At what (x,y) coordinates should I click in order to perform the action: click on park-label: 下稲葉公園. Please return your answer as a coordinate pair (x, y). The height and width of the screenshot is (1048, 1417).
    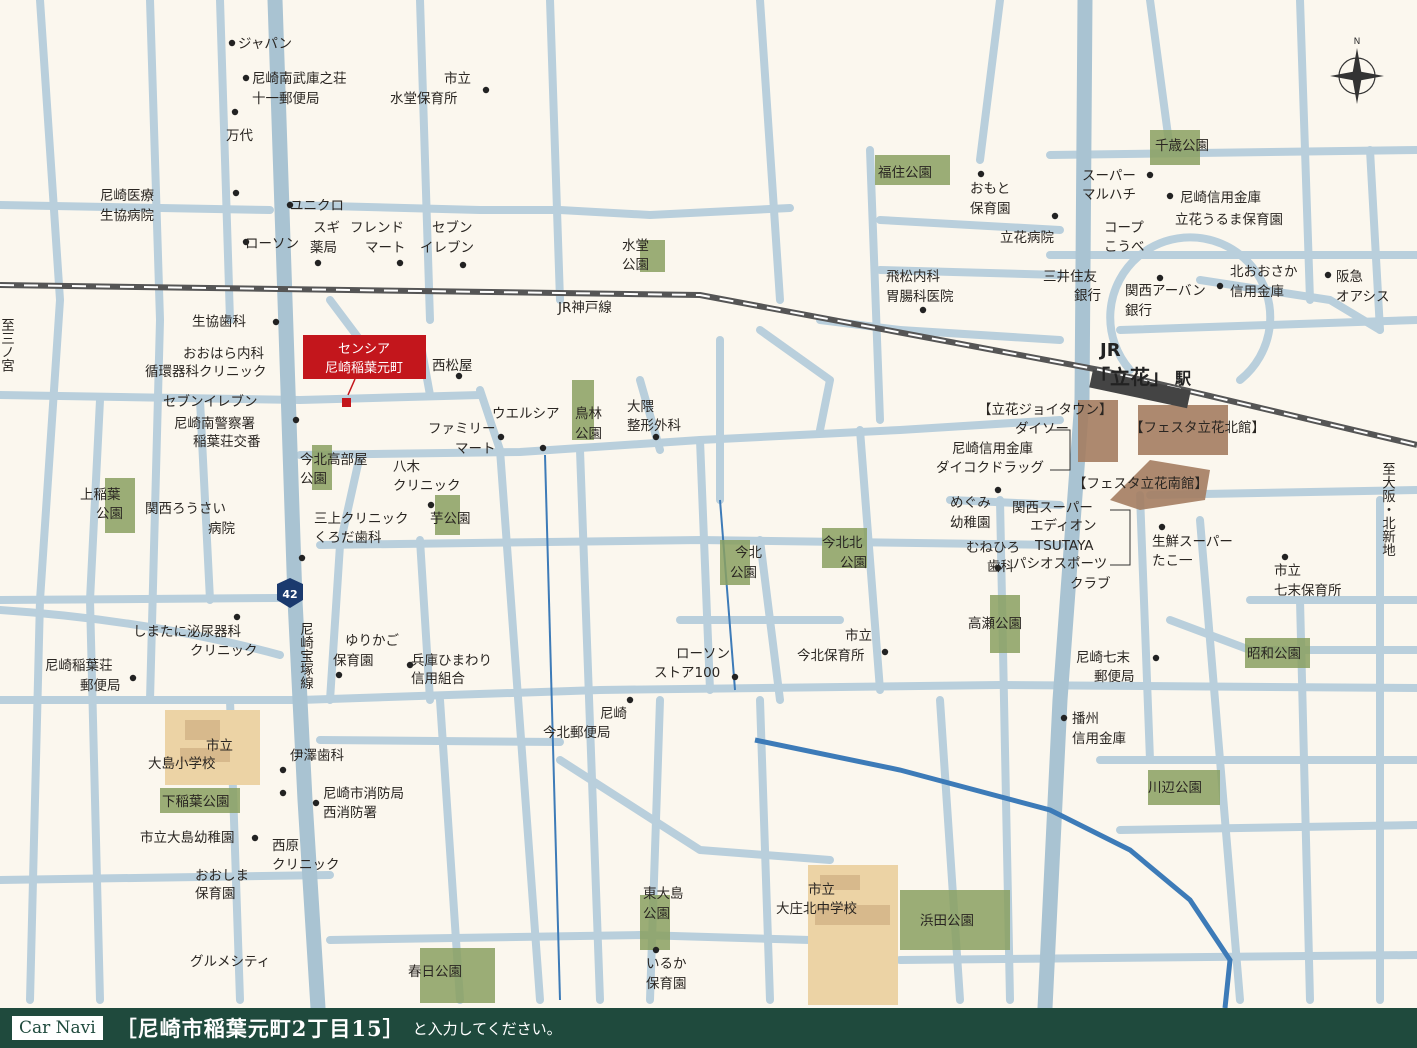
    Looking at the image, I should click on (196, 802).